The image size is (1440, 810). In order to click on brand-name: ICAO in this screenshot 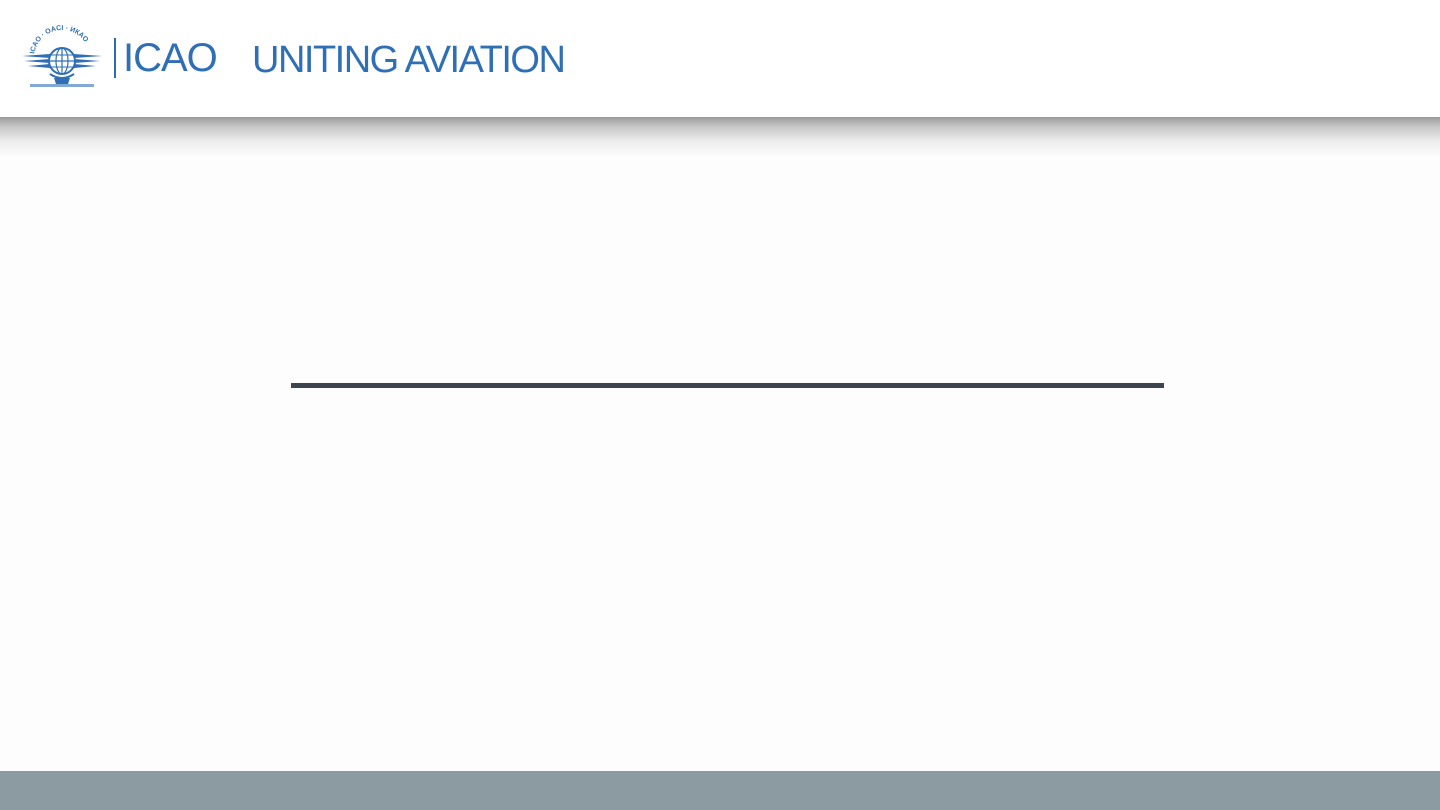, I will do `click(170, 58)`.